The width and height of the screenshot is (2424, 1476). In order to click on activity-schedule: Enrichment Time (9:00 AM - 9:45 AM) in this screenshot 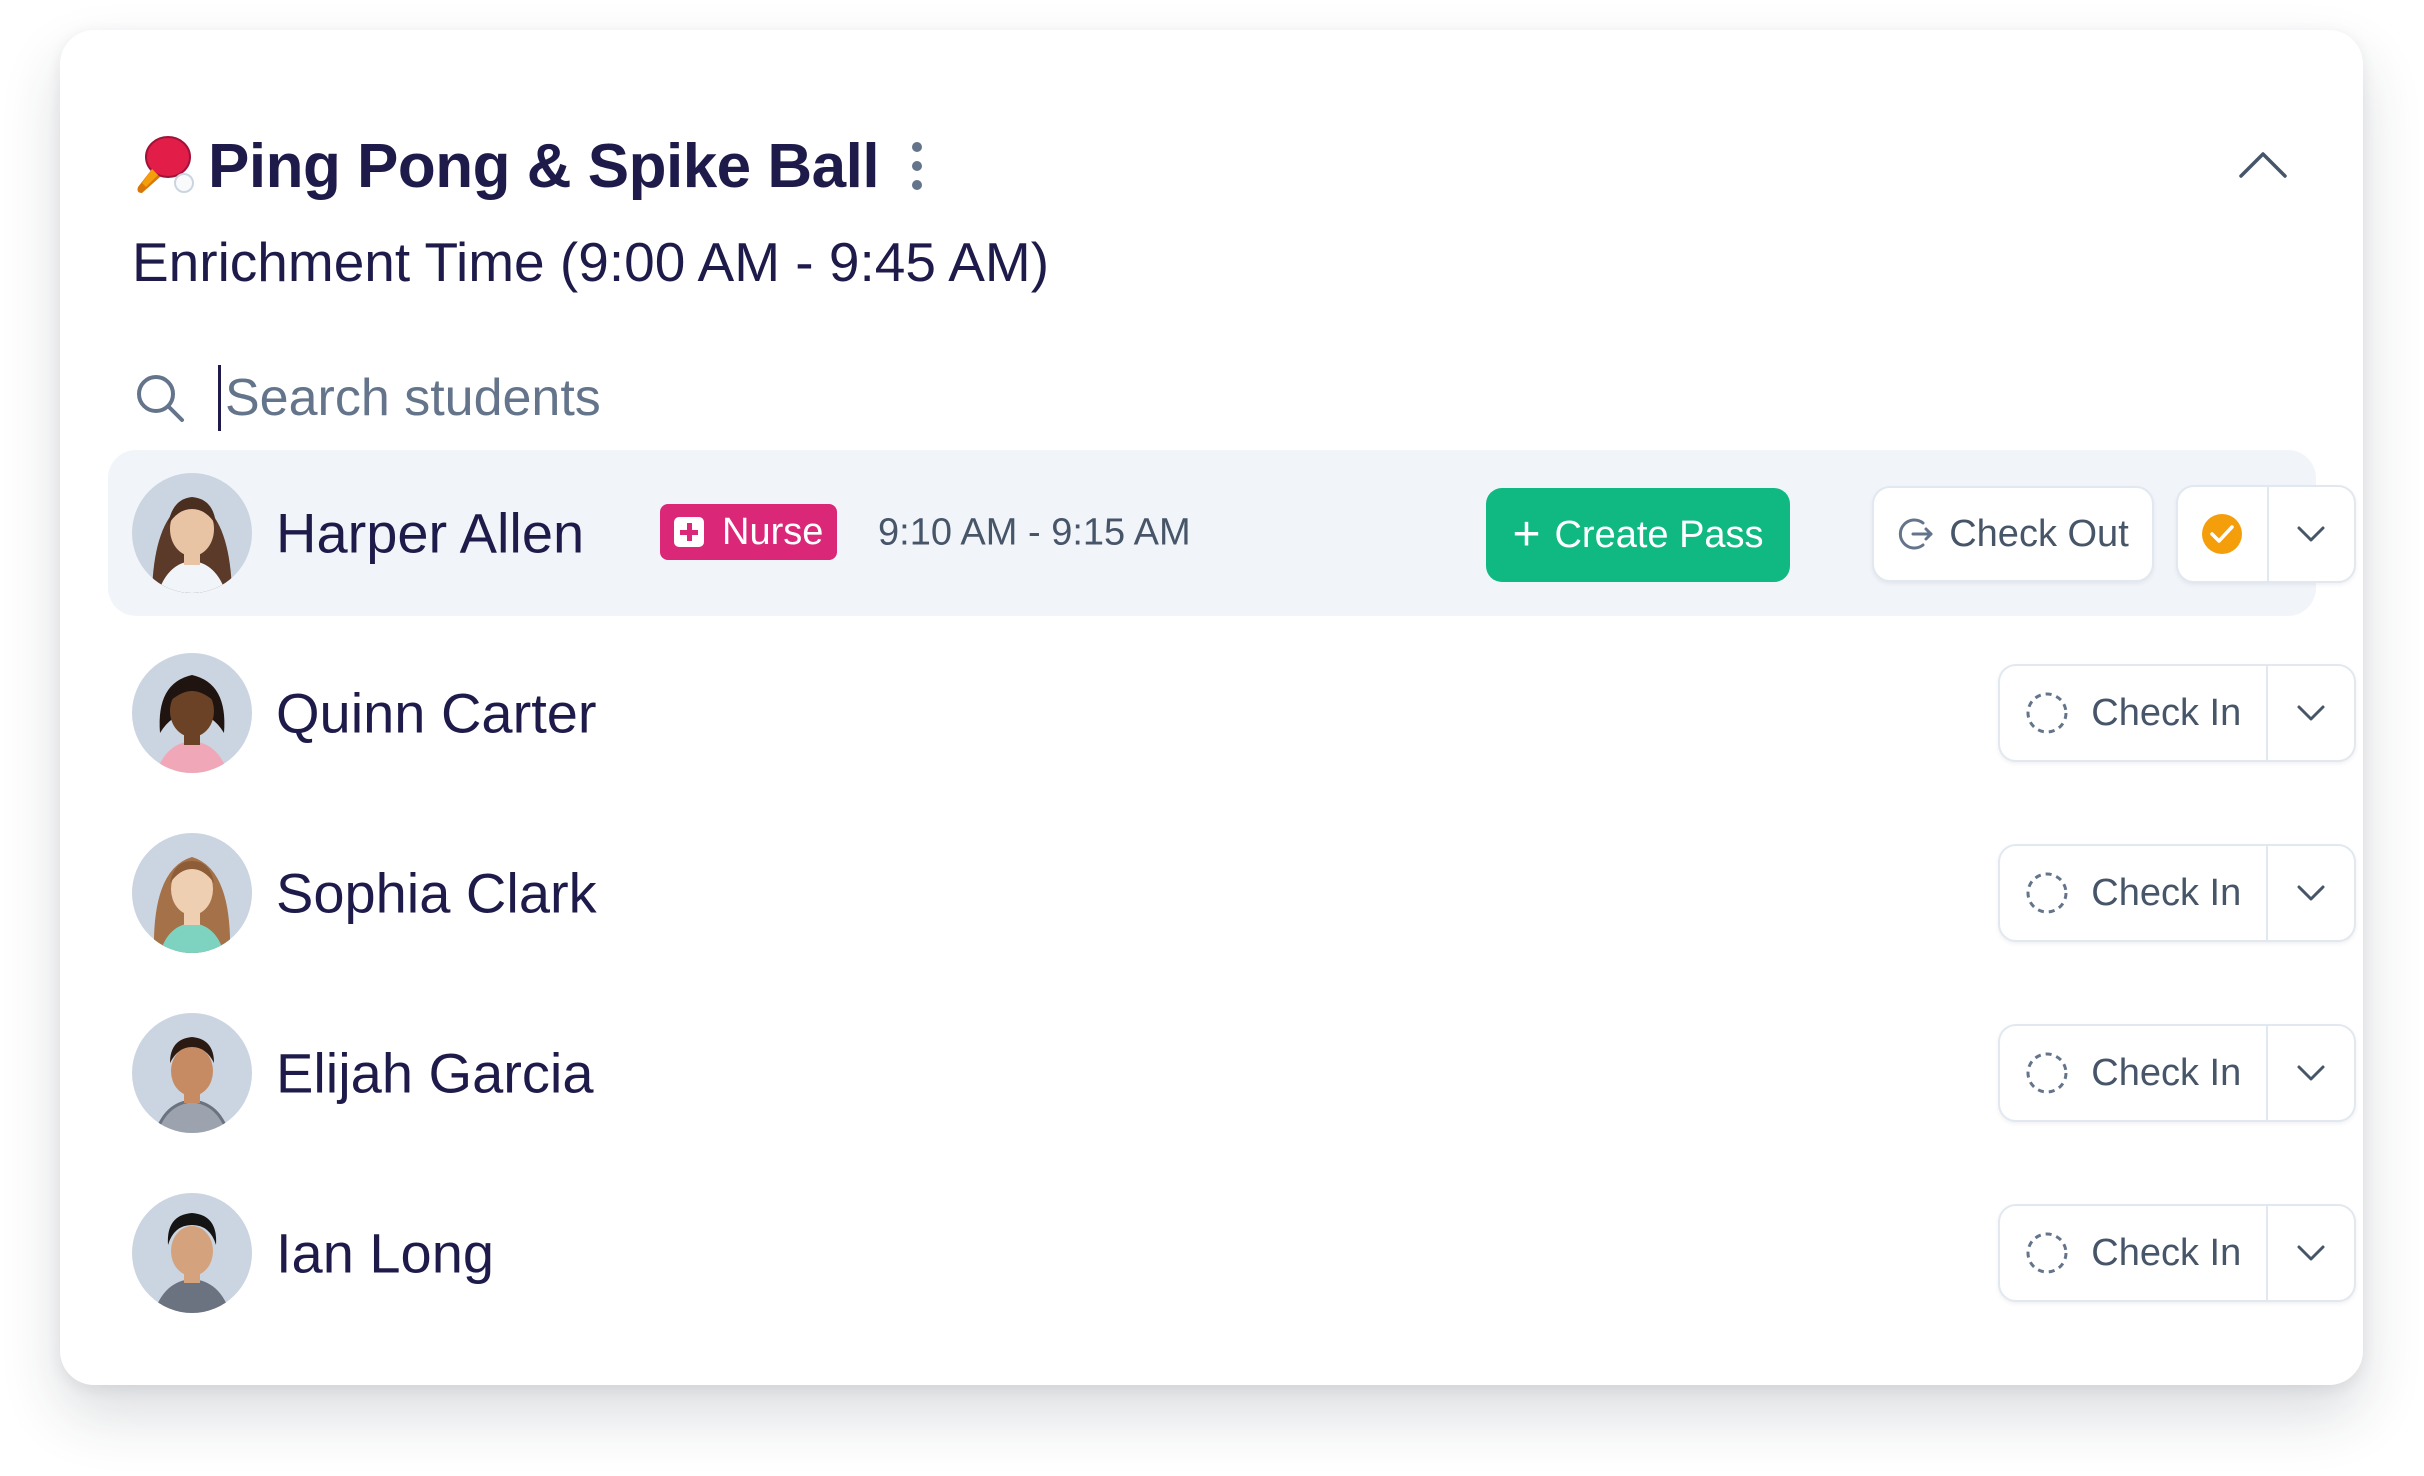, I will do `click(591, 262)`.